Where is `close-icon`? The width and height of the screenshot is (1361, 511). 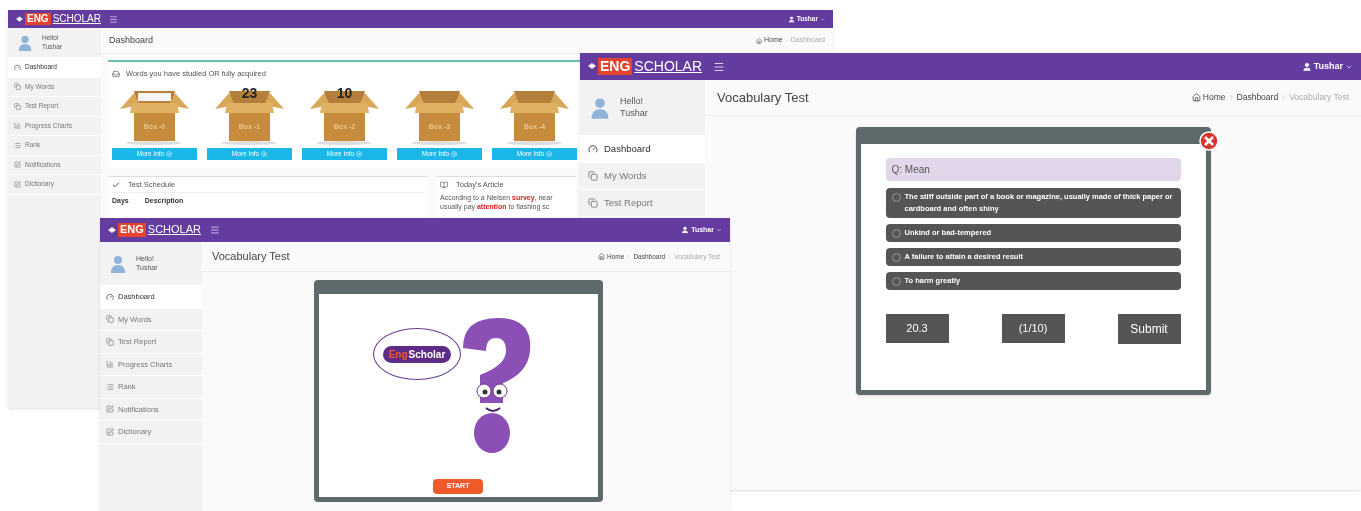
close-icon is located at coordinates (1208, 141).